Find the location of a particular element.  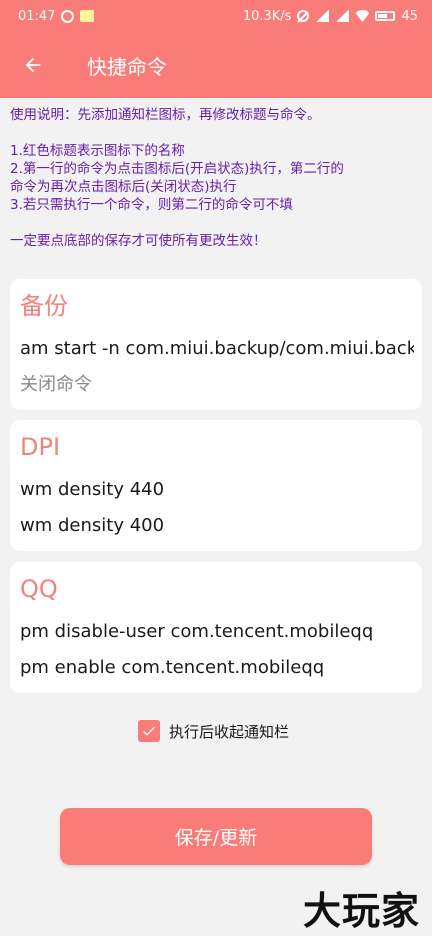

instruction-line: 3.若只需执行一个命令，则第二行的命令可不填 is located at coordinates (151, 205).